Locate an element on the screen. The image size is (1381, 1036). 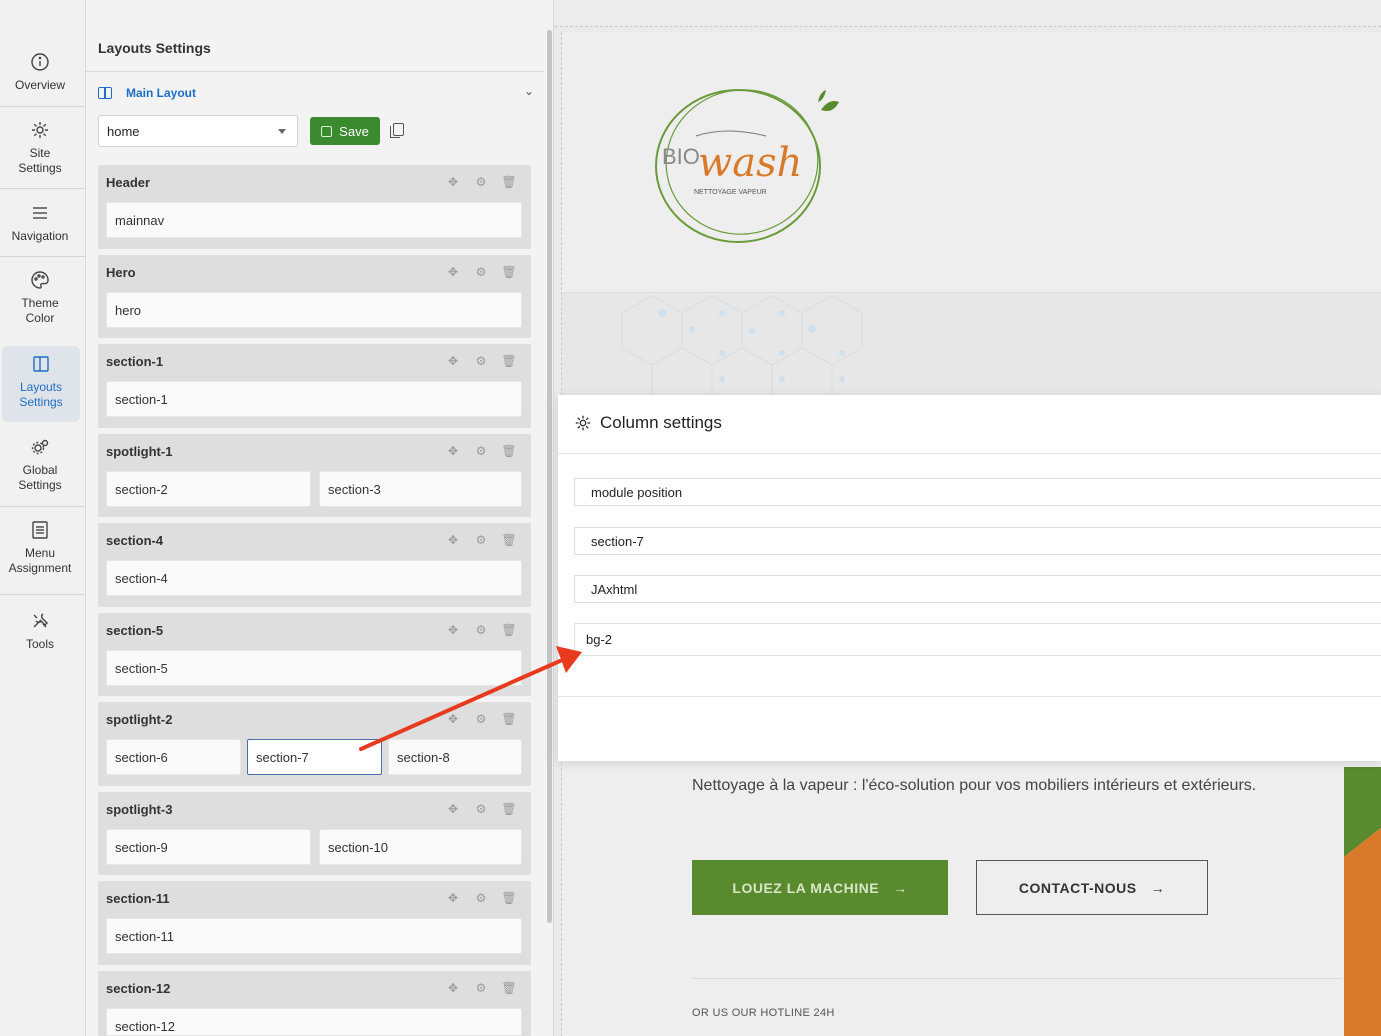
rail-item-theme-color: Theme Color is located at coordinates (40, 298).